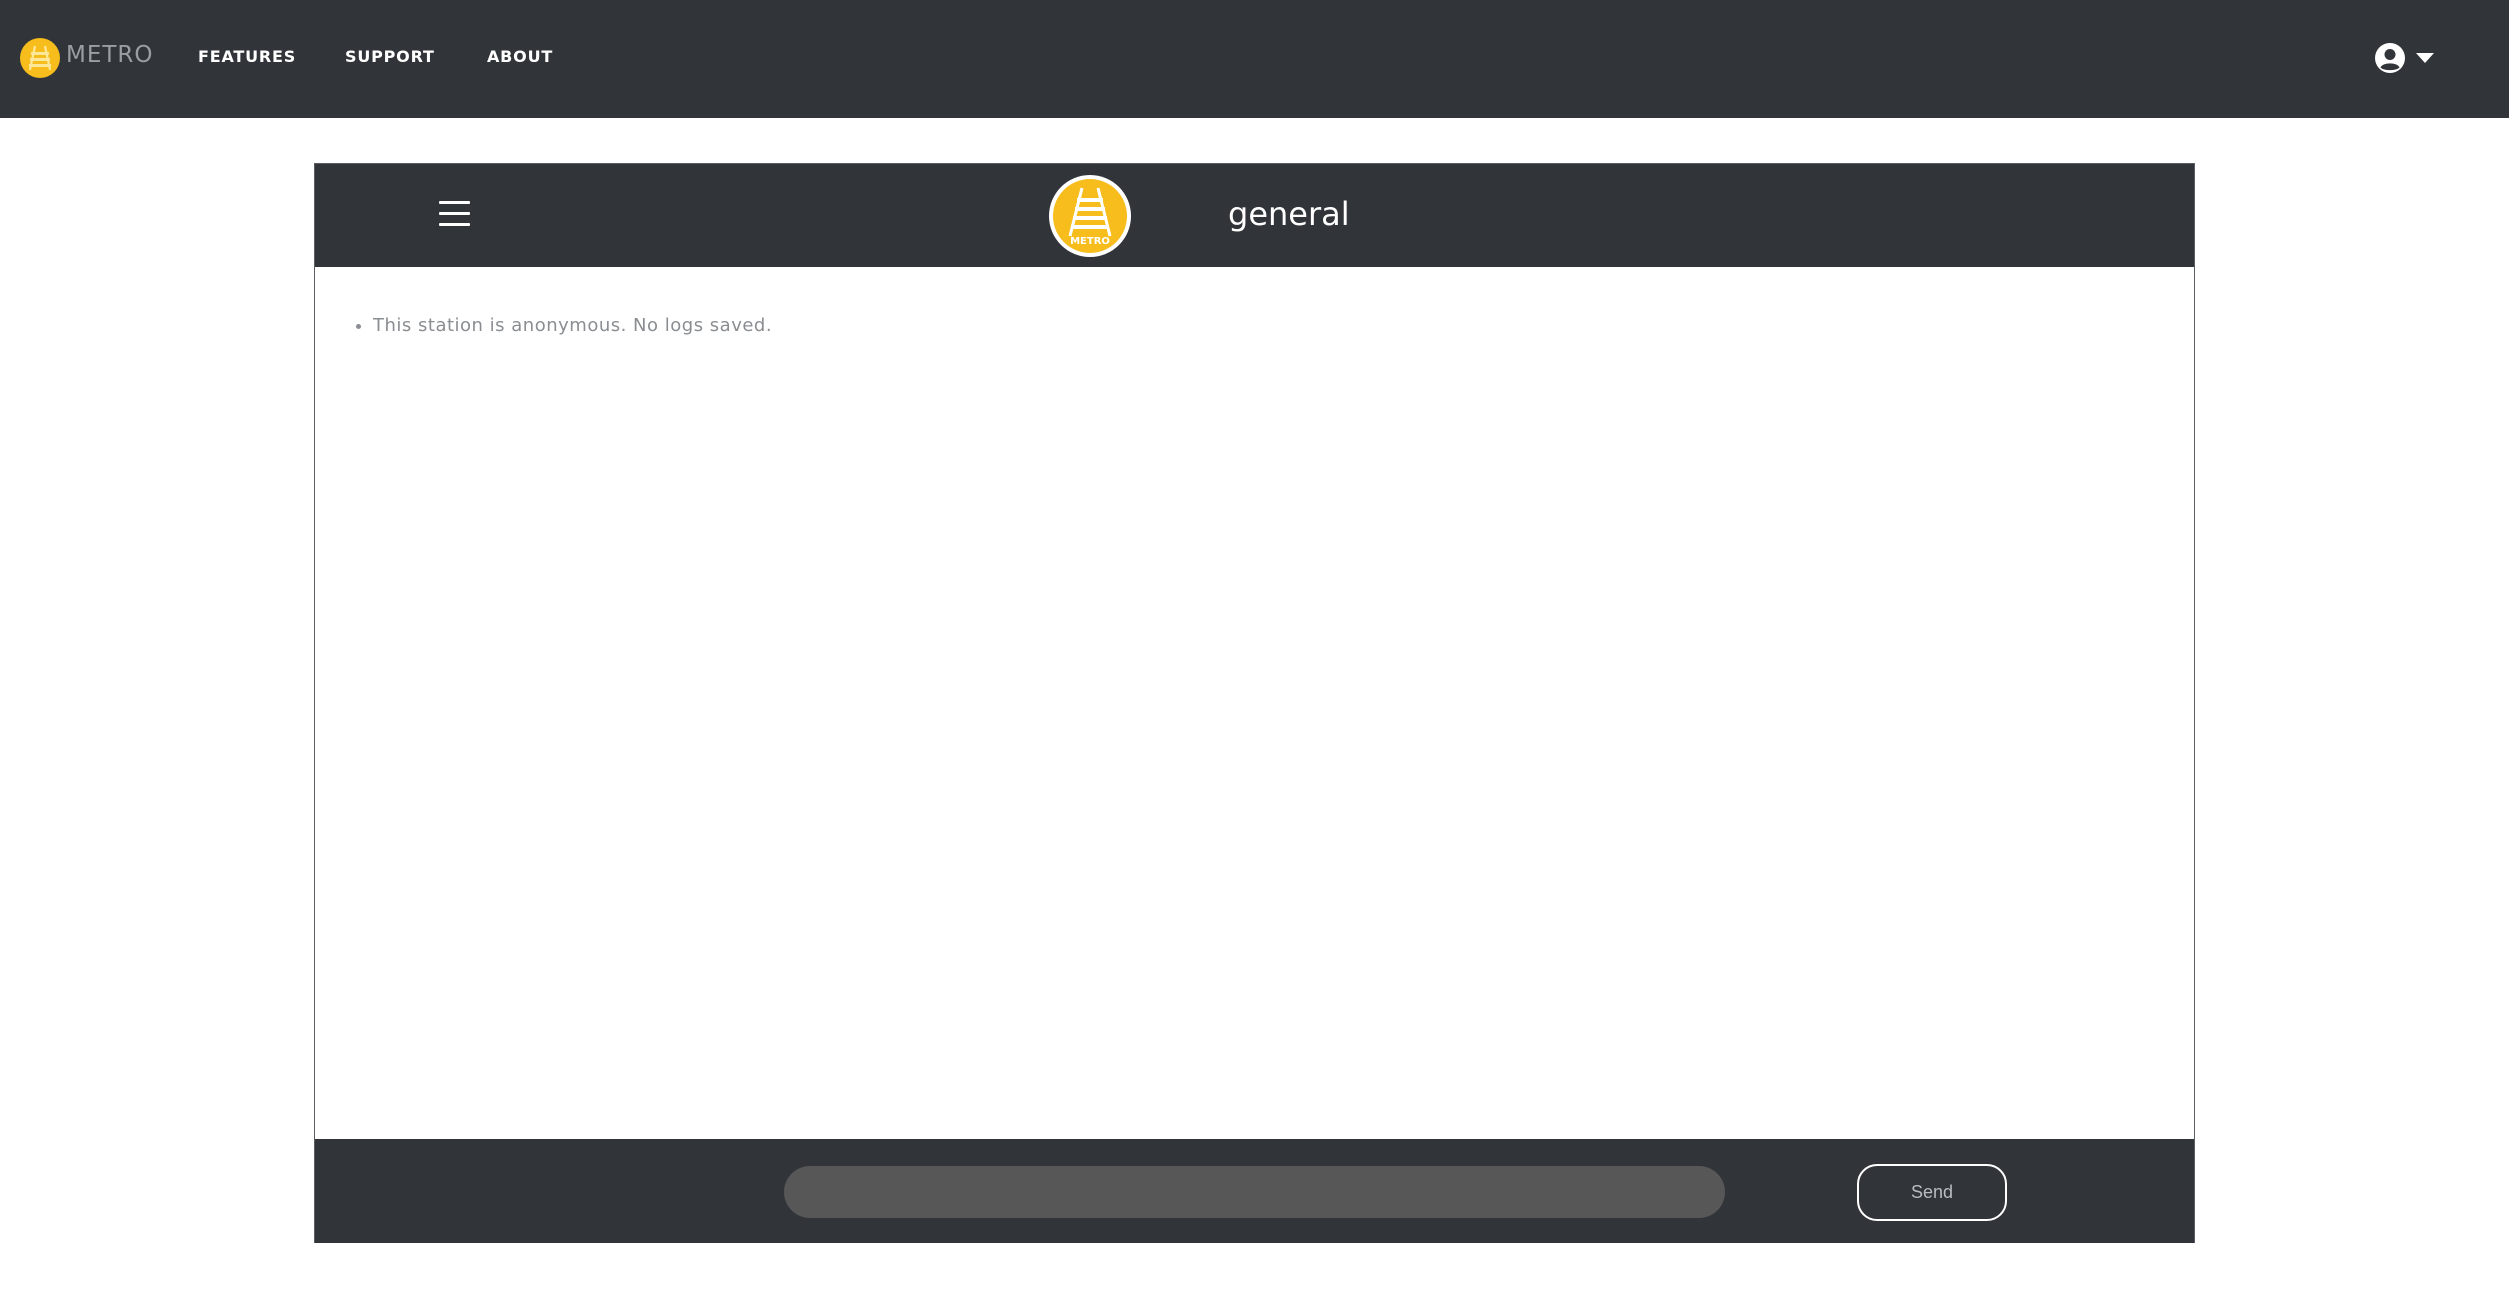 The width and height of the screenshot is (2509, 1303). I want to click on user-circle-icon, so click(2390, 58).